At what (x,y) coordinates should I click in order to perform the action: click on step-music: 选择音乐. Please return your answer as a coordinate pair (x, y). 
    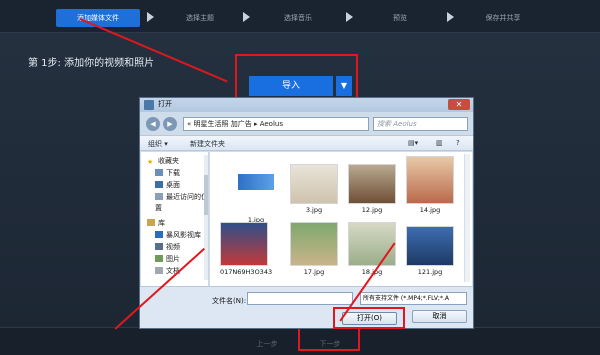
    Looking at the image, I should click on (298, 18).